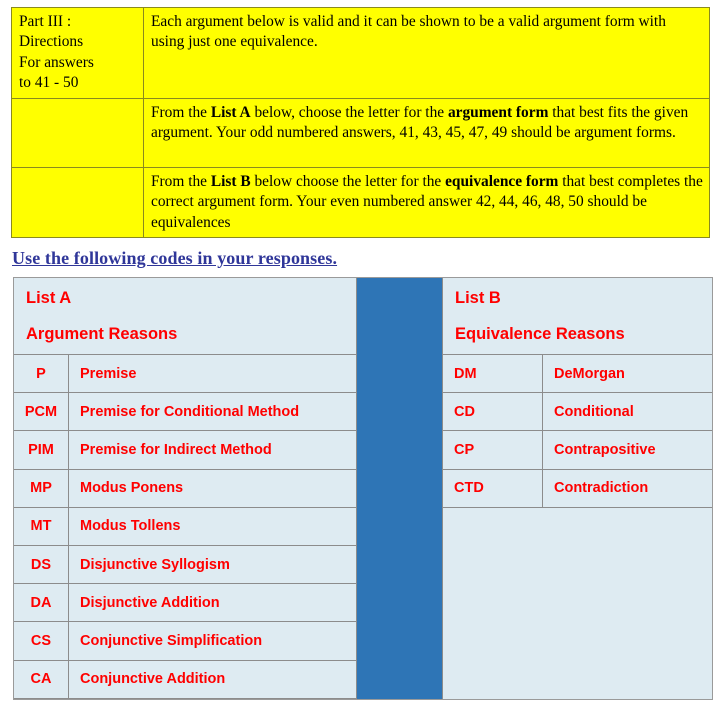 This screenshot has height=714, width=726. What do you see at coordinates (493, 412) in the screenshot?
I see `list-b-code-cd: CD` at bounding box center [493, 412].